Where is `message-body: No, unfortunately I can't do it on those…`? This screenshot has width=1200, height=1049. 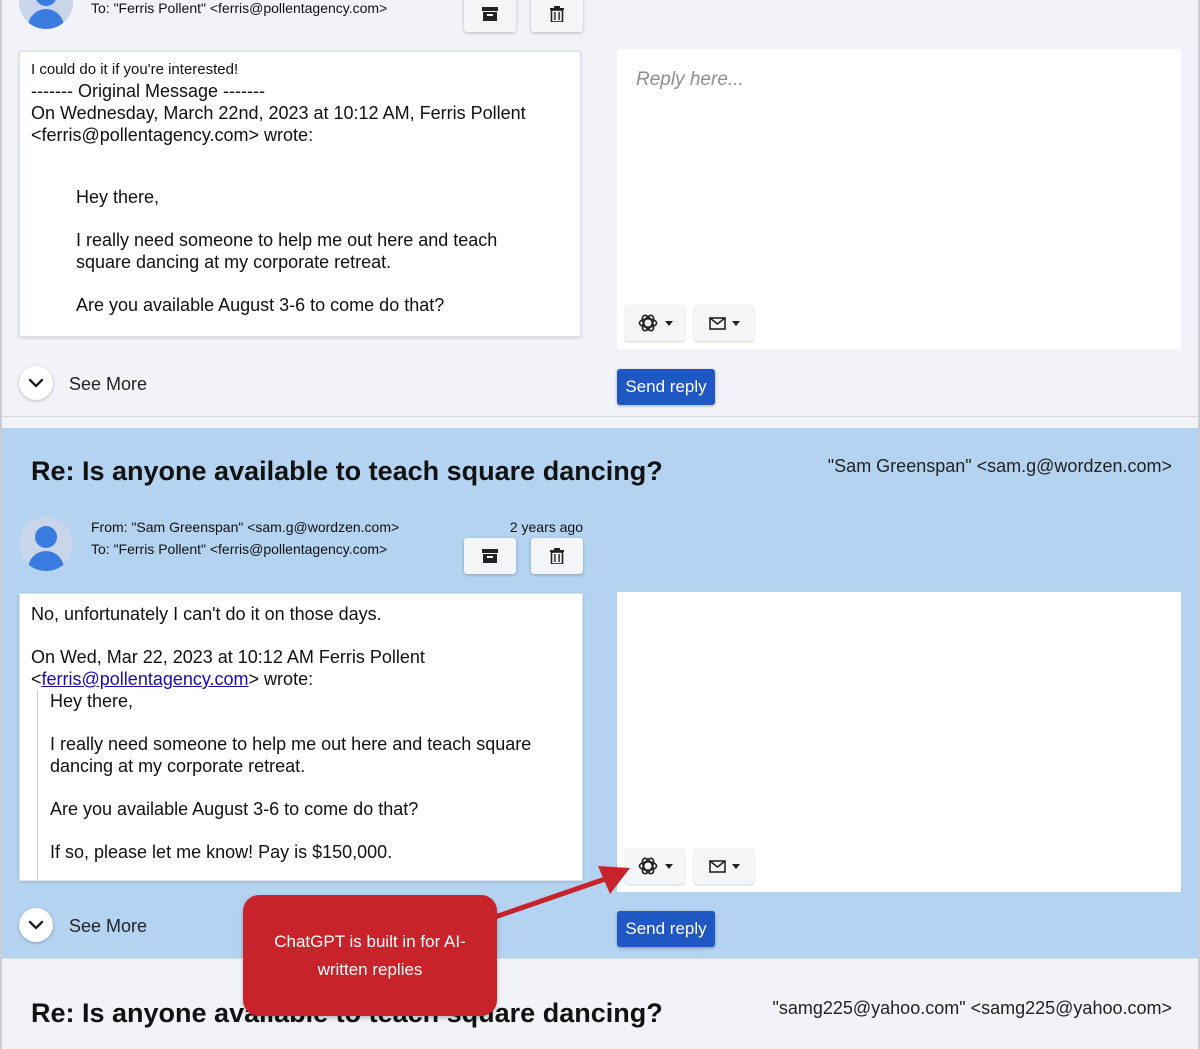
message-body: No, unfortunately I can't do it on those… is located at coordinates (301, 737).